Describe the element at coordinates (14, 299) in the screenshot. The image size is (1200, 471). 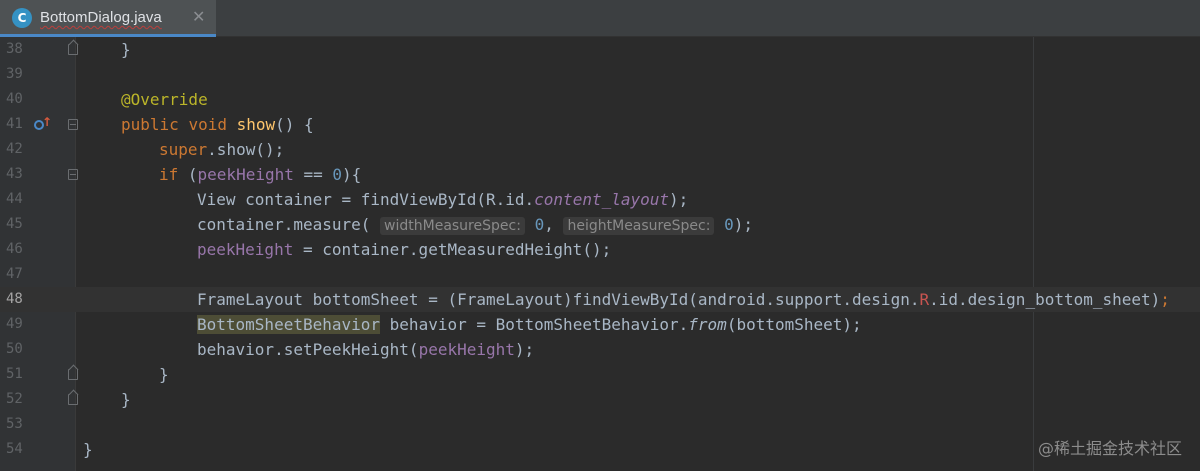
I see `line-number: 48` at that location.